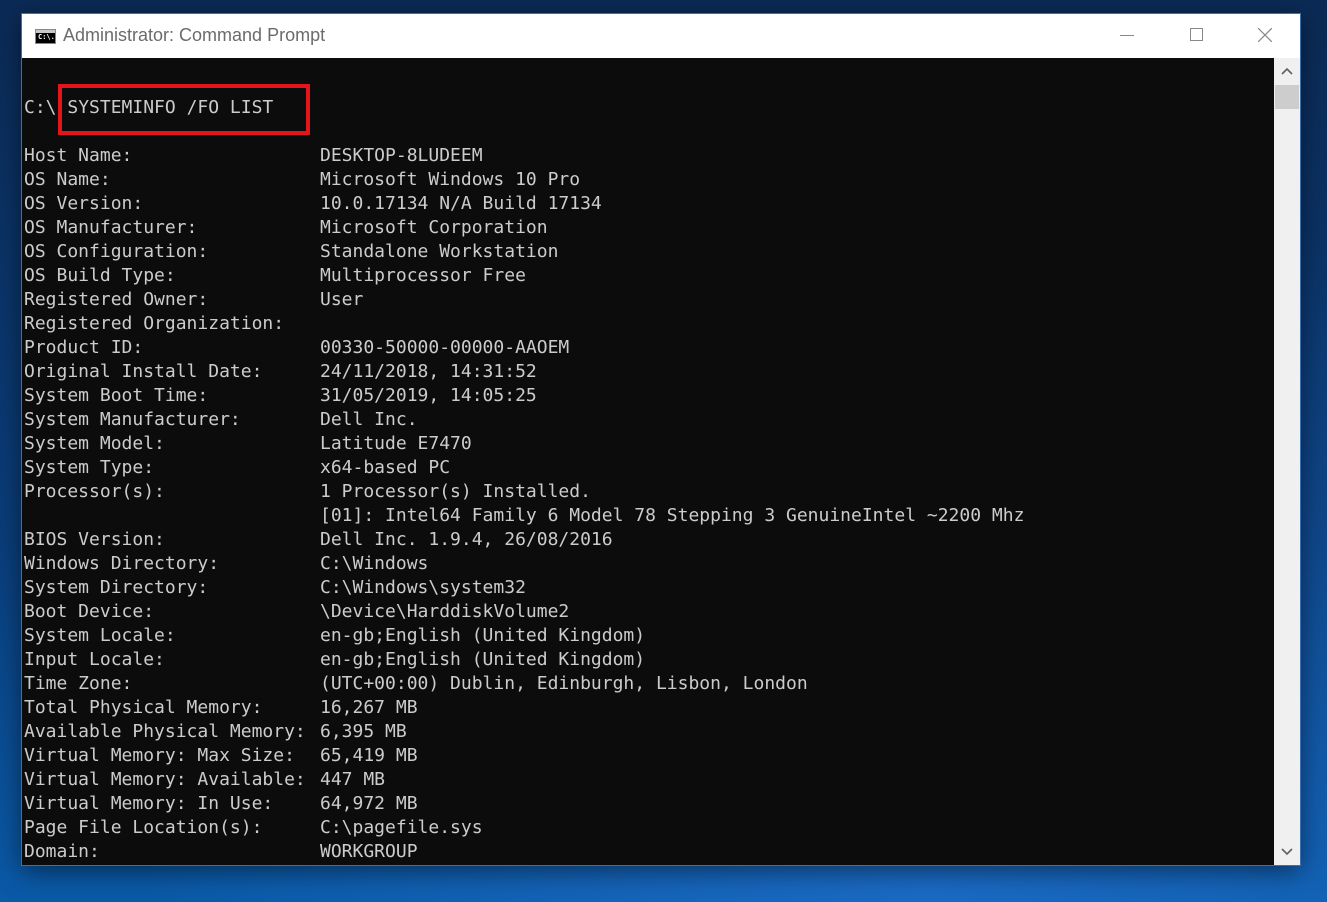 This screenshot has height=902, width=1327. I want to click on output-value: 65,419 MB, so click(369, 755).